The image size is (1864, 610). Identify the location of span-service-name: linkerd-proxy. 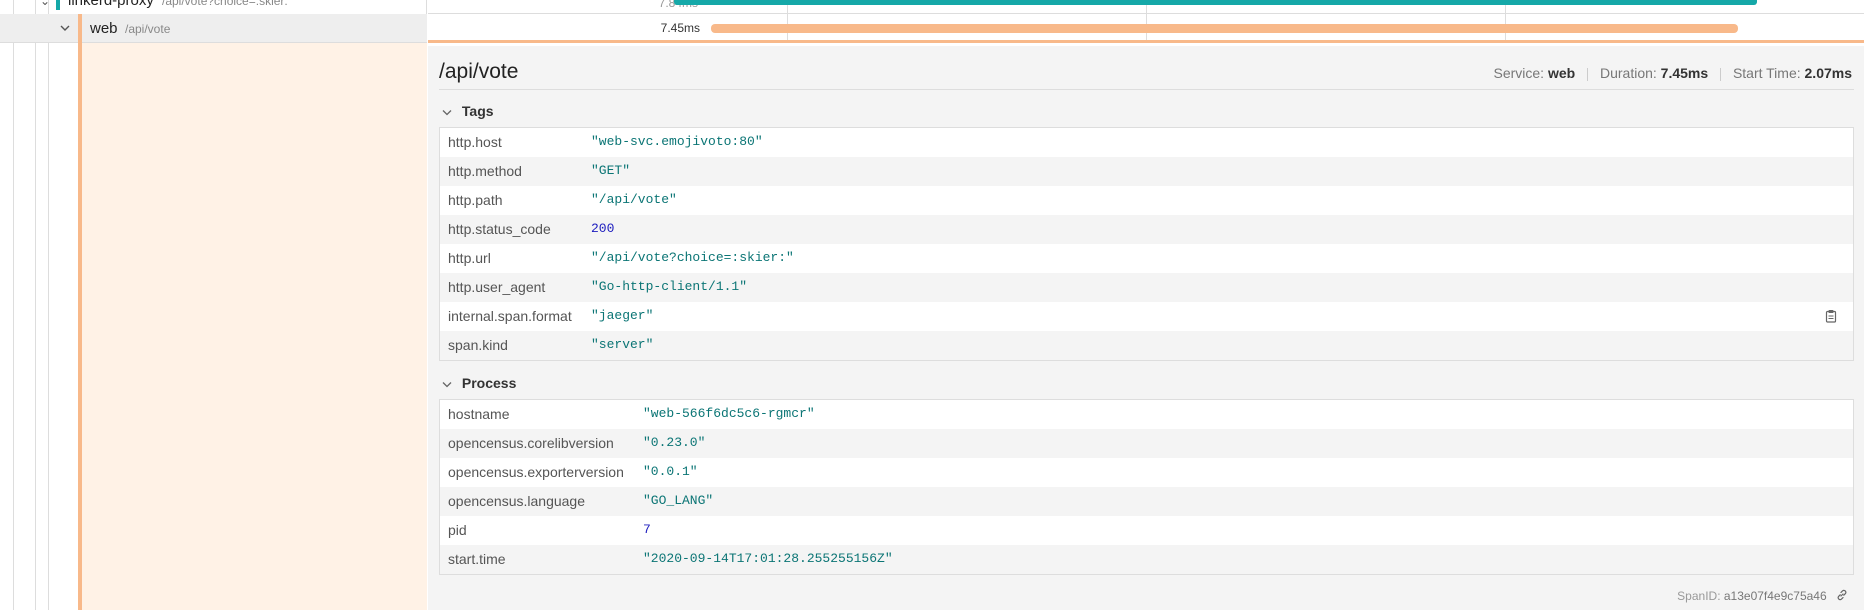
(111, 4).